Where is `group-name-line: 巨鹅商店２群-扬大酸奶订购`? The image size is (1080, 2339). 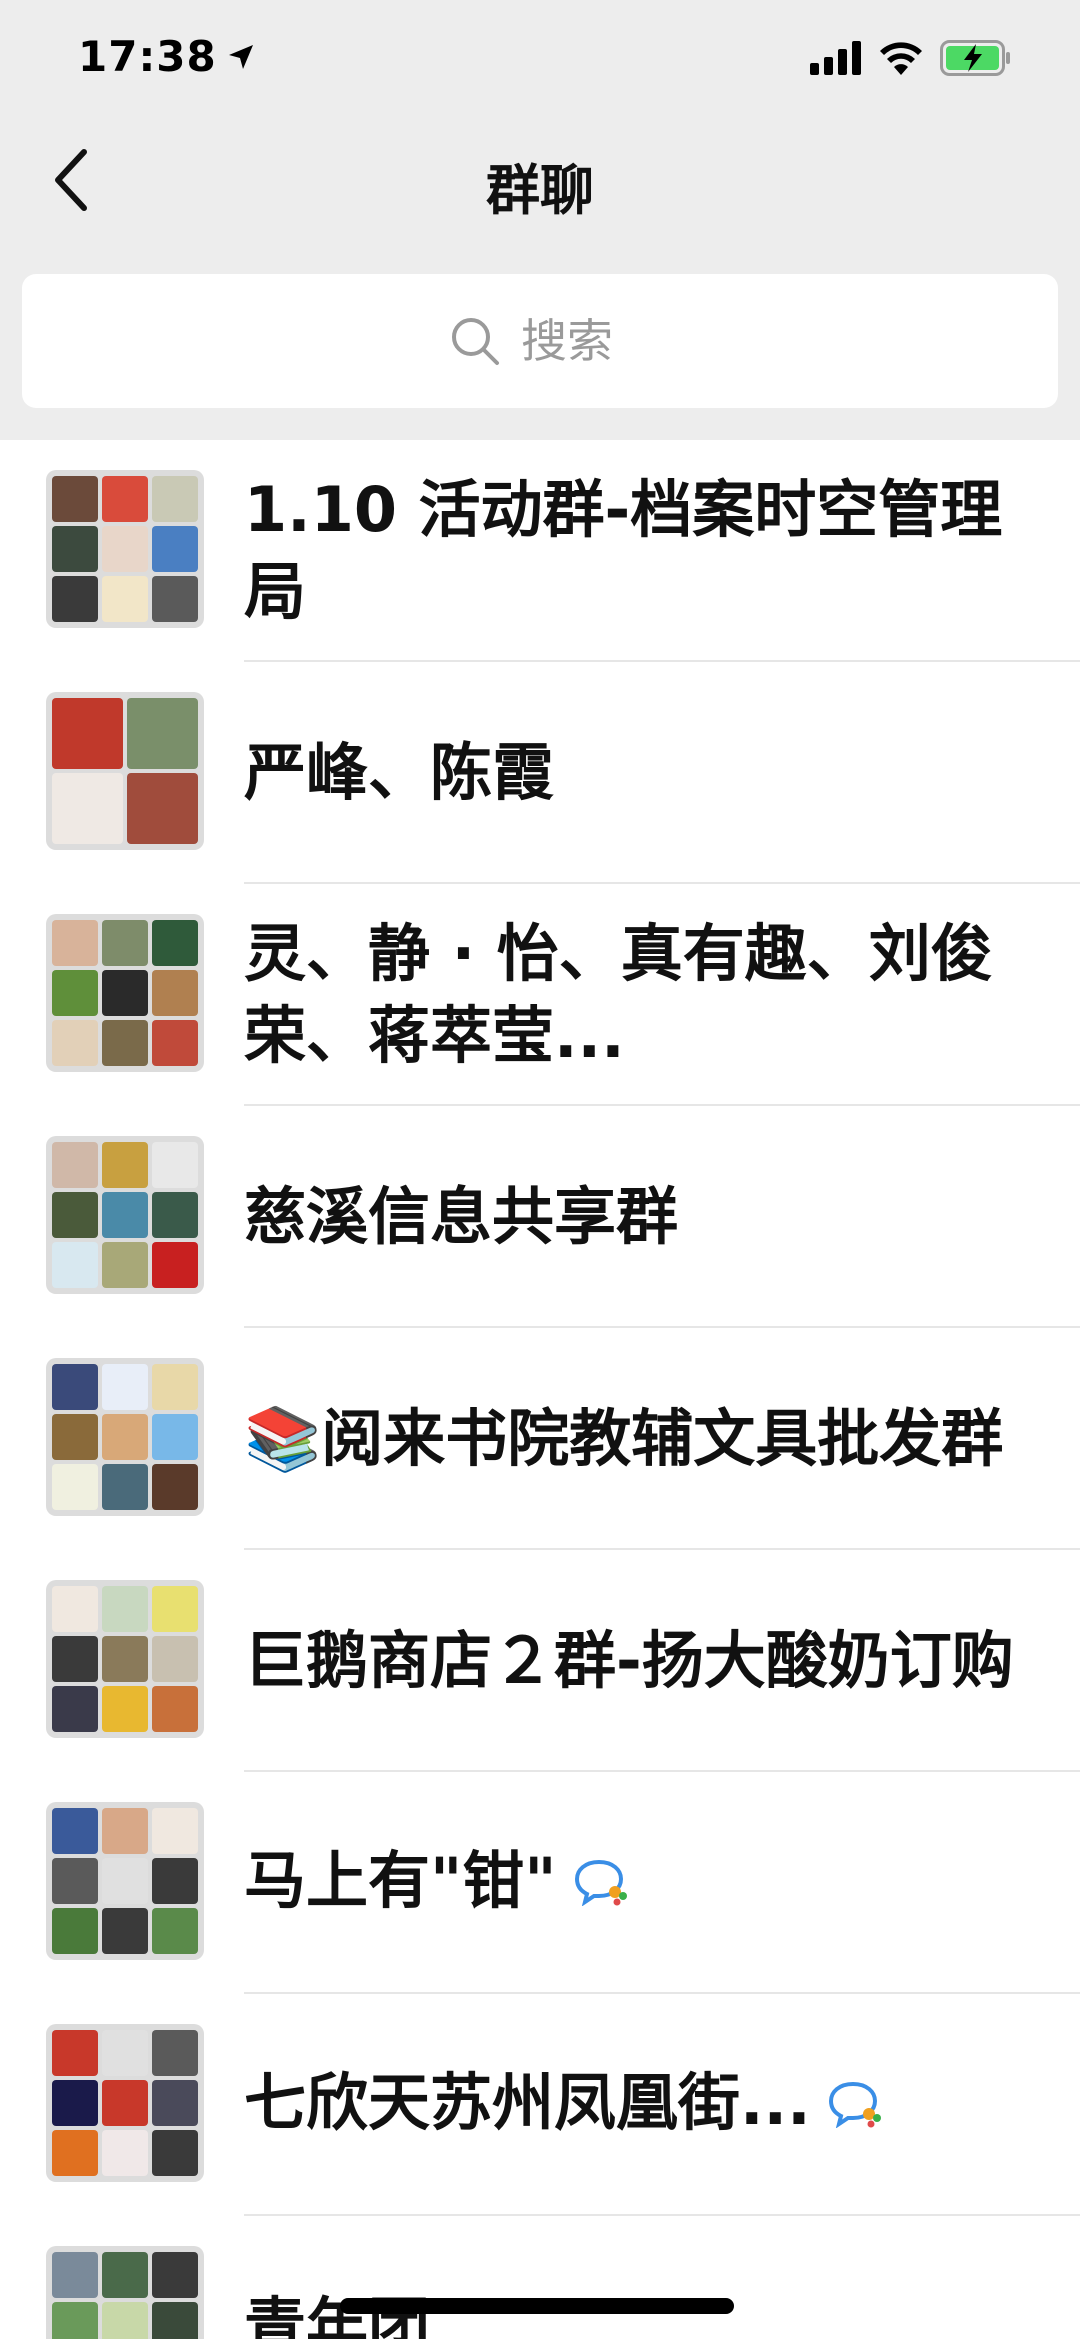
group-name-line: 巨鹅商店２群-扬大酸奶订购 is located at coordinates (629, 1661).